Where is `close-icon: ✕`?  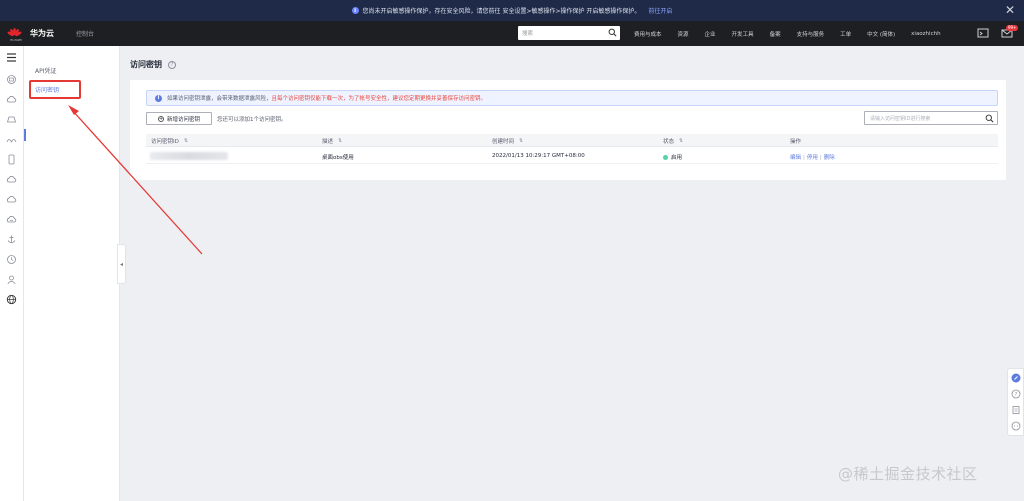
close-icon: ✕ is located at coordinates (1010, 10).